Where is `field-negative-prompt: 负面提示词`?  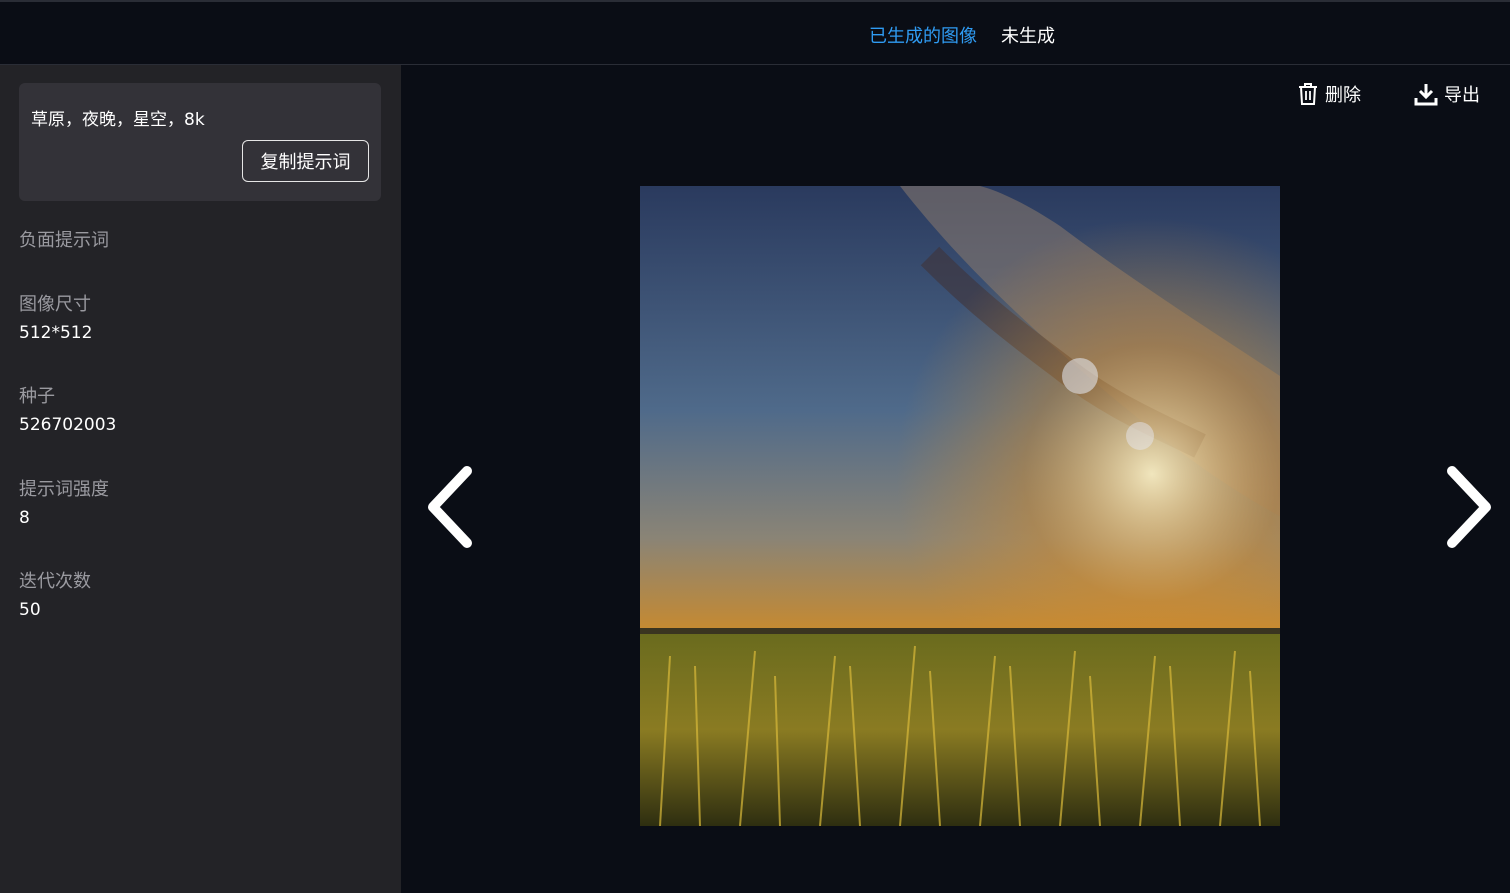 field-negative-prompt: 负面提示词 is located at coordinates (64, 243).